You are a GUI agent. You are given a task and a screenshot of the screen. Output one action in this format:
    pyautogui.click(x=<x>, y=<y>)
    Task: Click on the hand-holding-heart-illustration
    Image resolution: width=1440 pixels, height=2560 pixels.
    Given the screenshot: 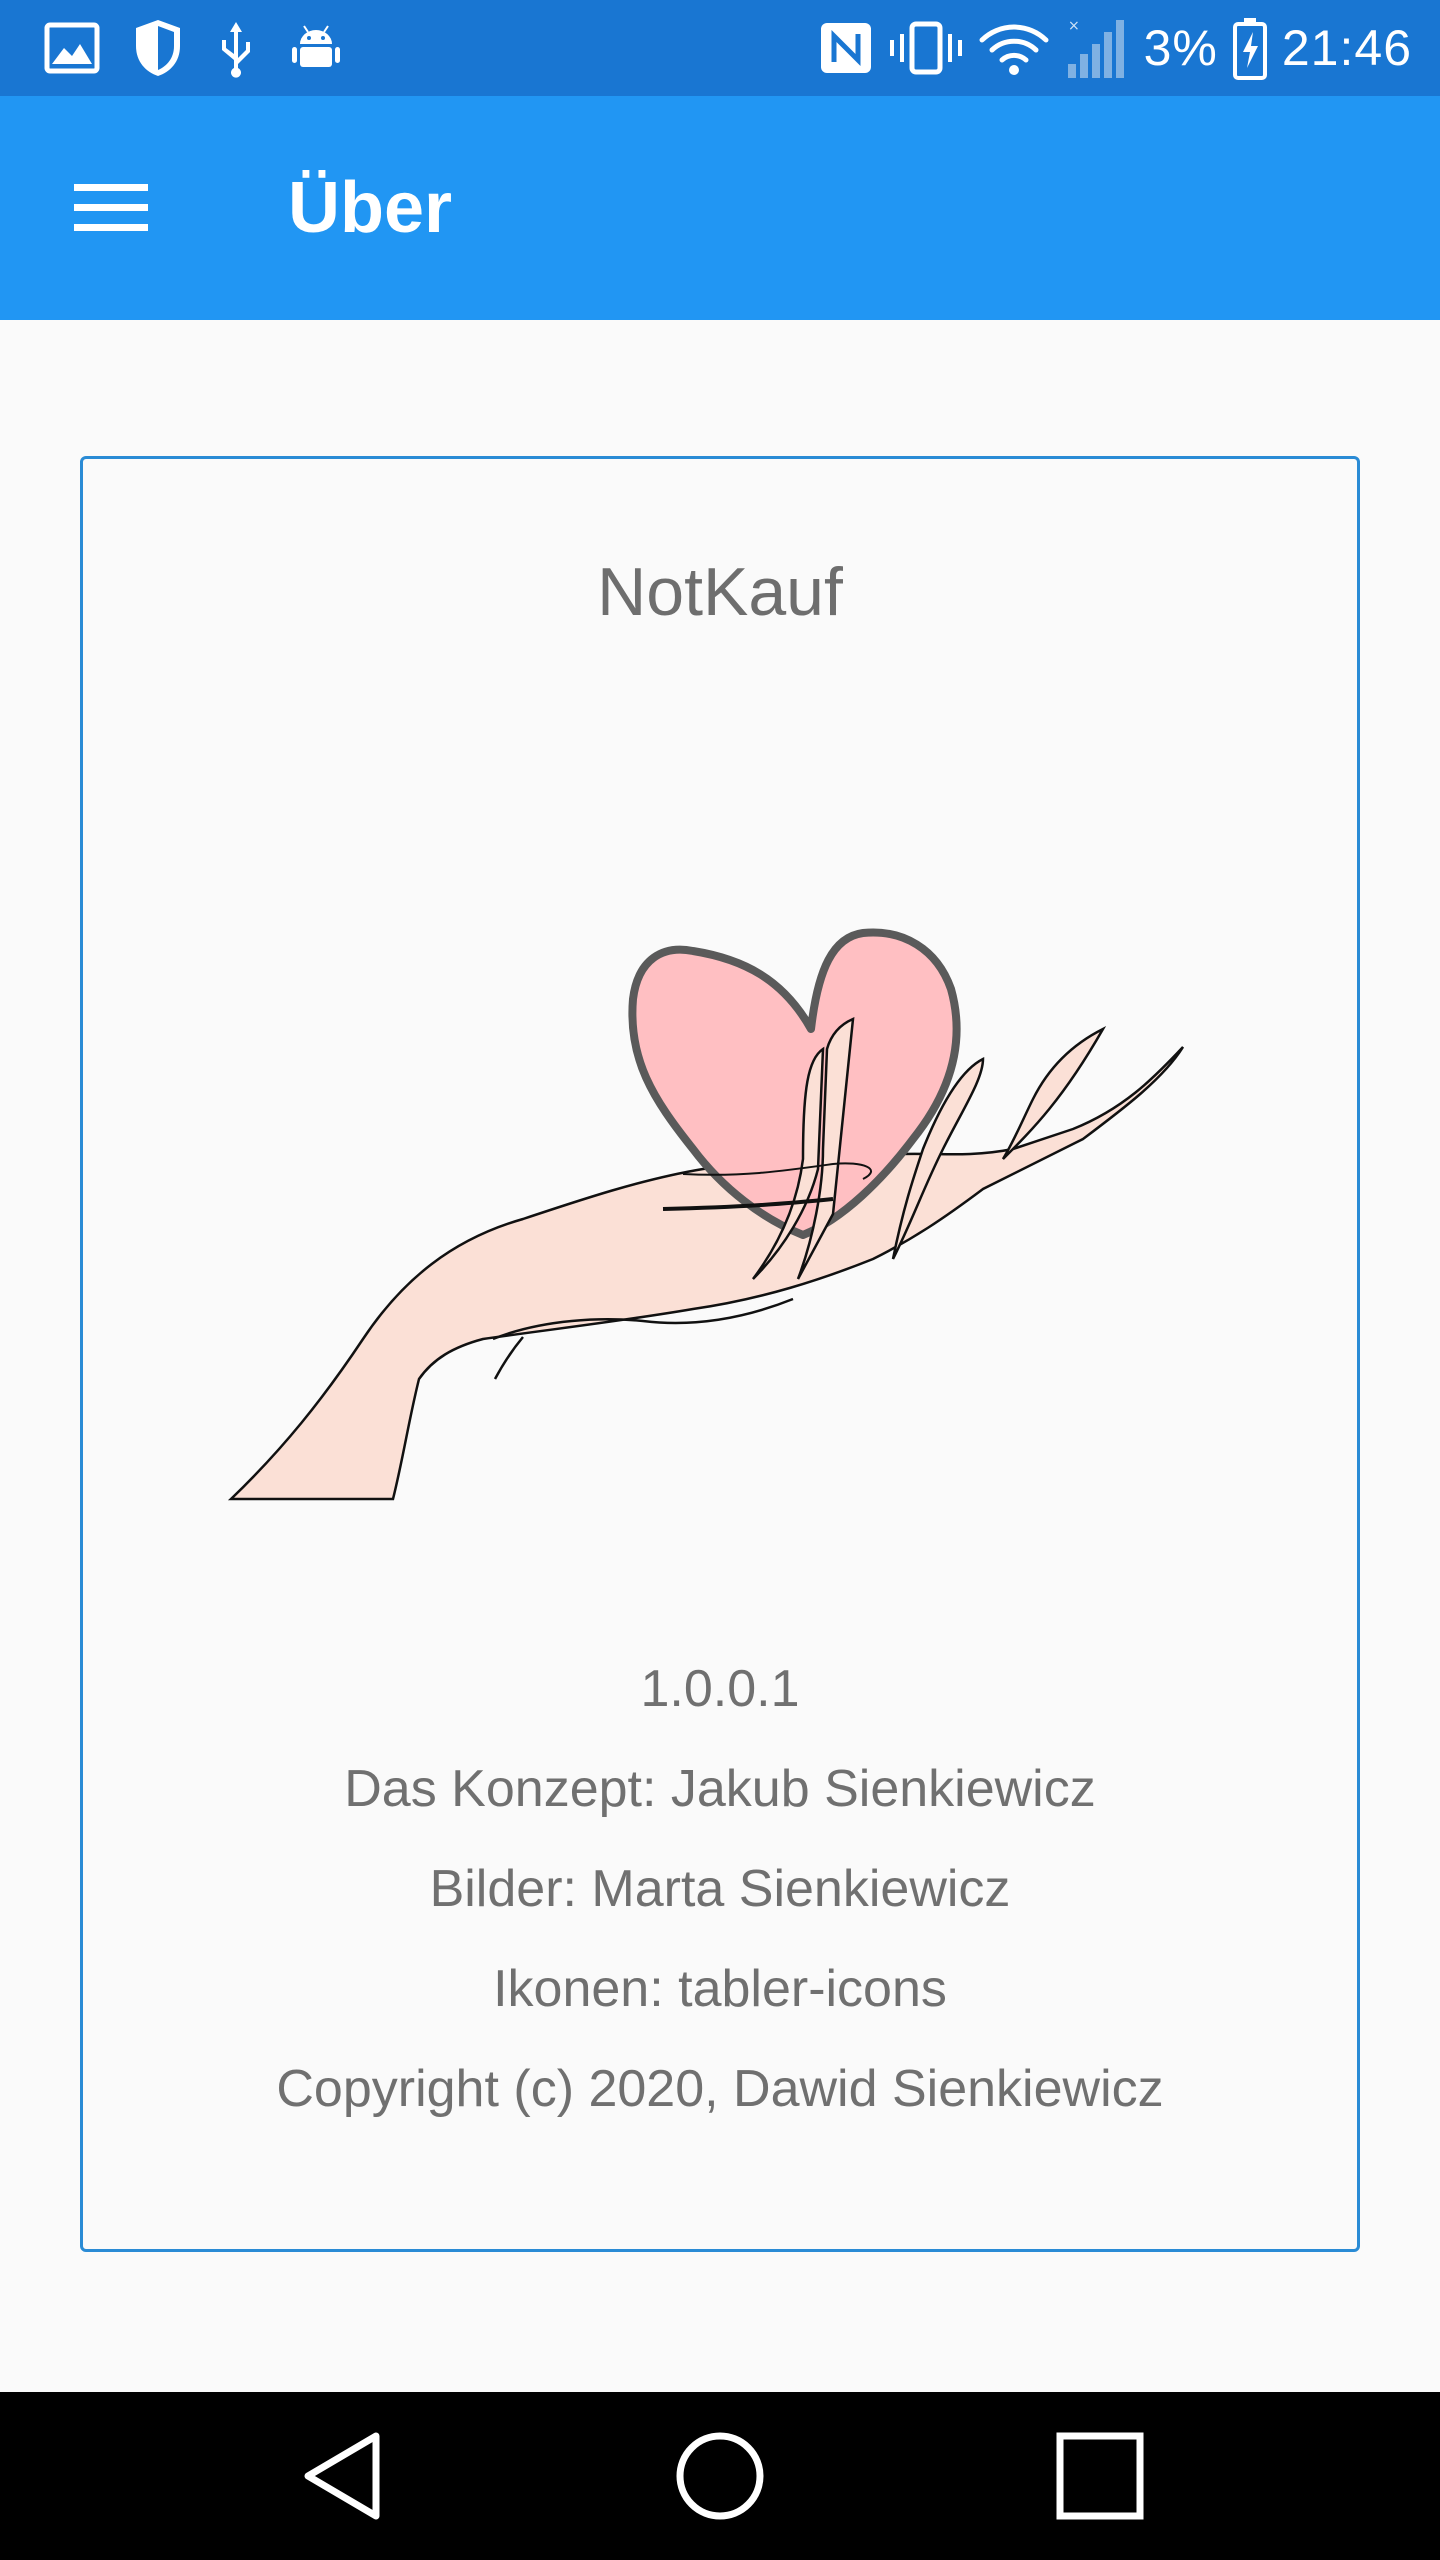 What is the action you would take?
    pyautogui.click(x=706, y=1214)
    